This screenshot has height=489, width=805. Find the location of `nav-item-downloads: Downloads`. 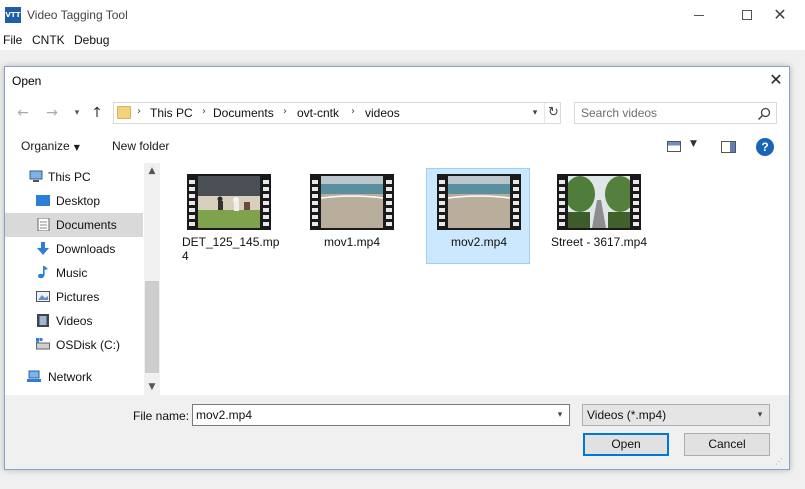

nav-item-downloads: Downloads is located at coordinates (74, 249).